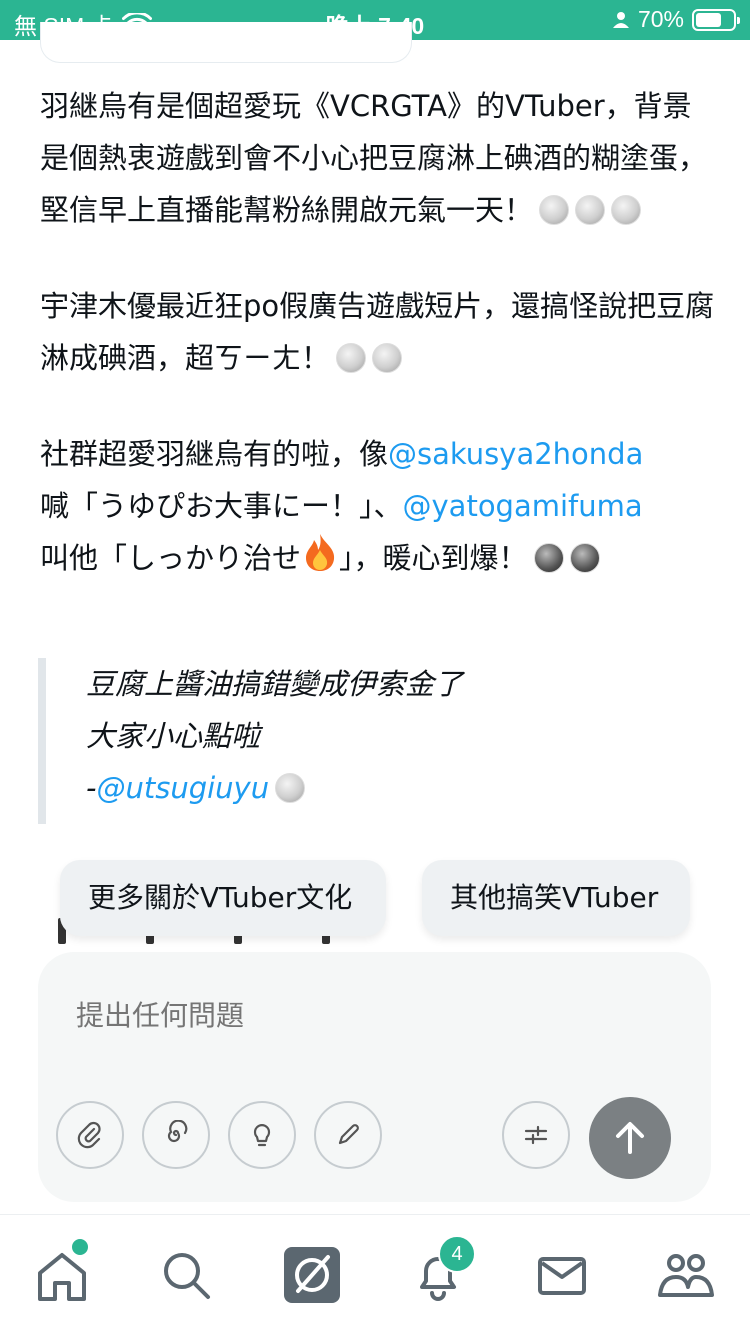  I want to click on suggestion-chip: 更多關於VTuber文化, so click(223, 898).